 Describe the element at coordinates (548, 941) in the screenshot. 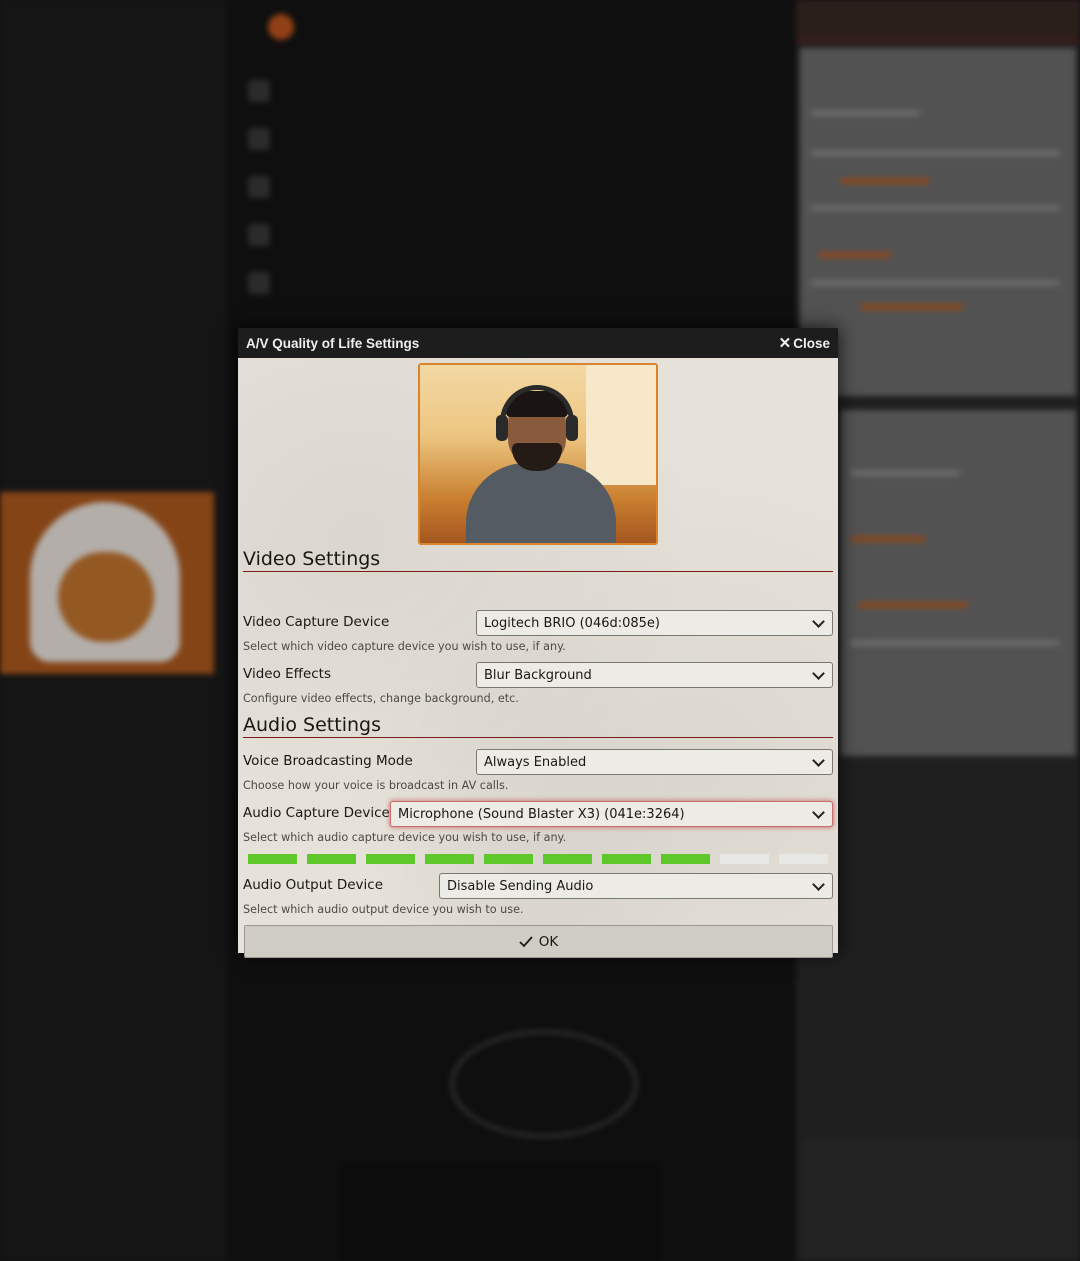

I see `ok-label: OK` at that location.